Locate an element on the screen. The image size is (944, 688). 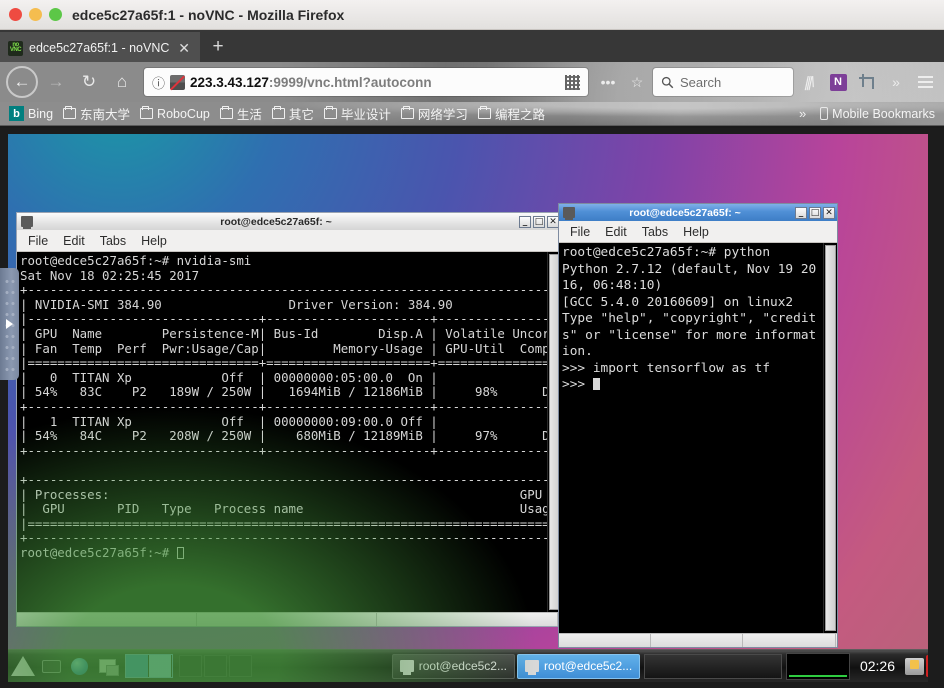
terminal-cursor is located at coordinates (596, 384).